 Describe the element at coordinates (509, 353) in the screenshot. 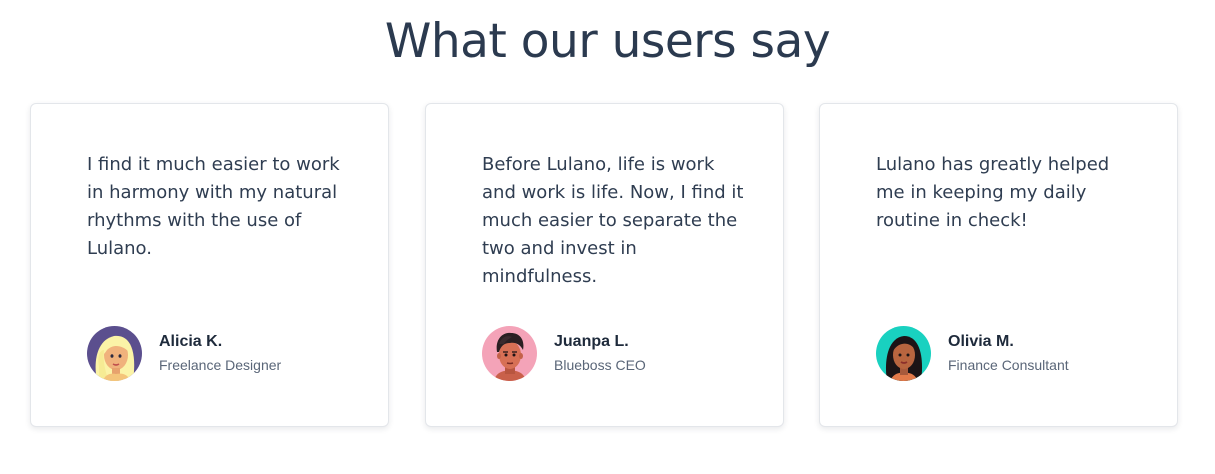

I see `man-dark-hair-avatar-icon` at that location.